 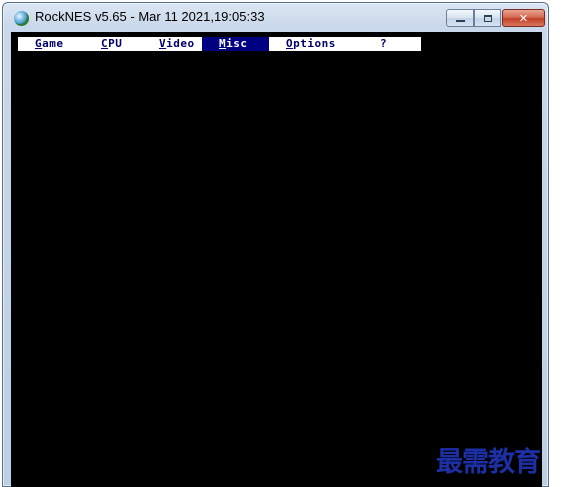 I want to click on menu-label: ptions, so click(x=314, y=43).